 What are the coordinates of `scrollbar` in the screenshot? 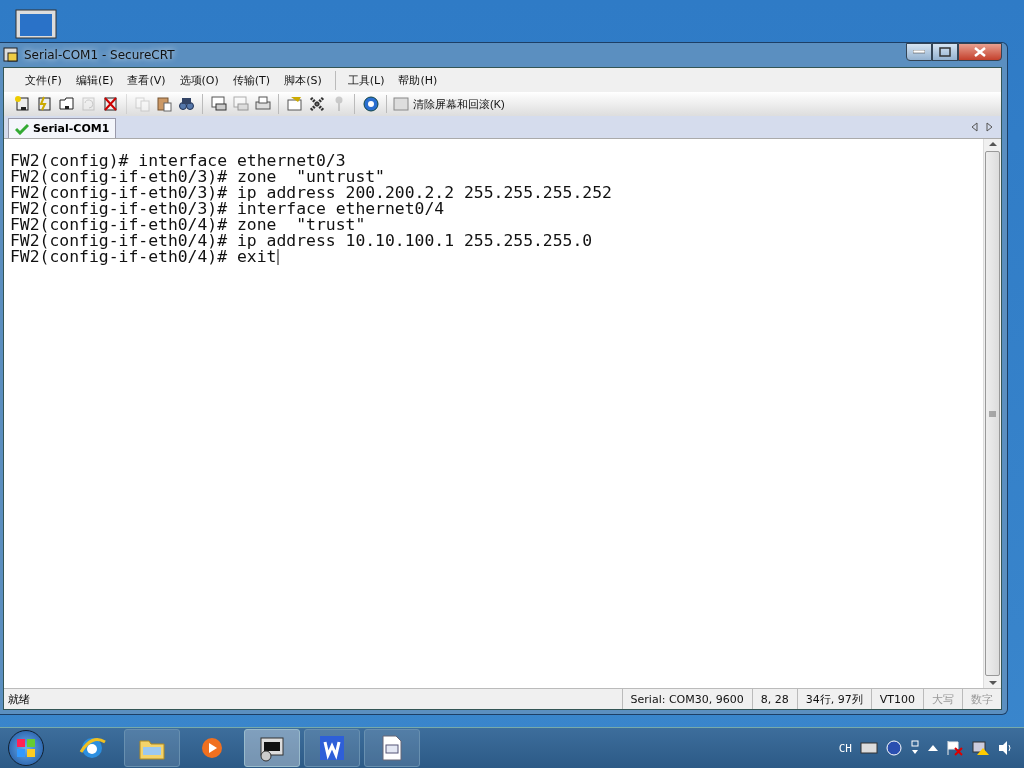 It's located at (992, 413).